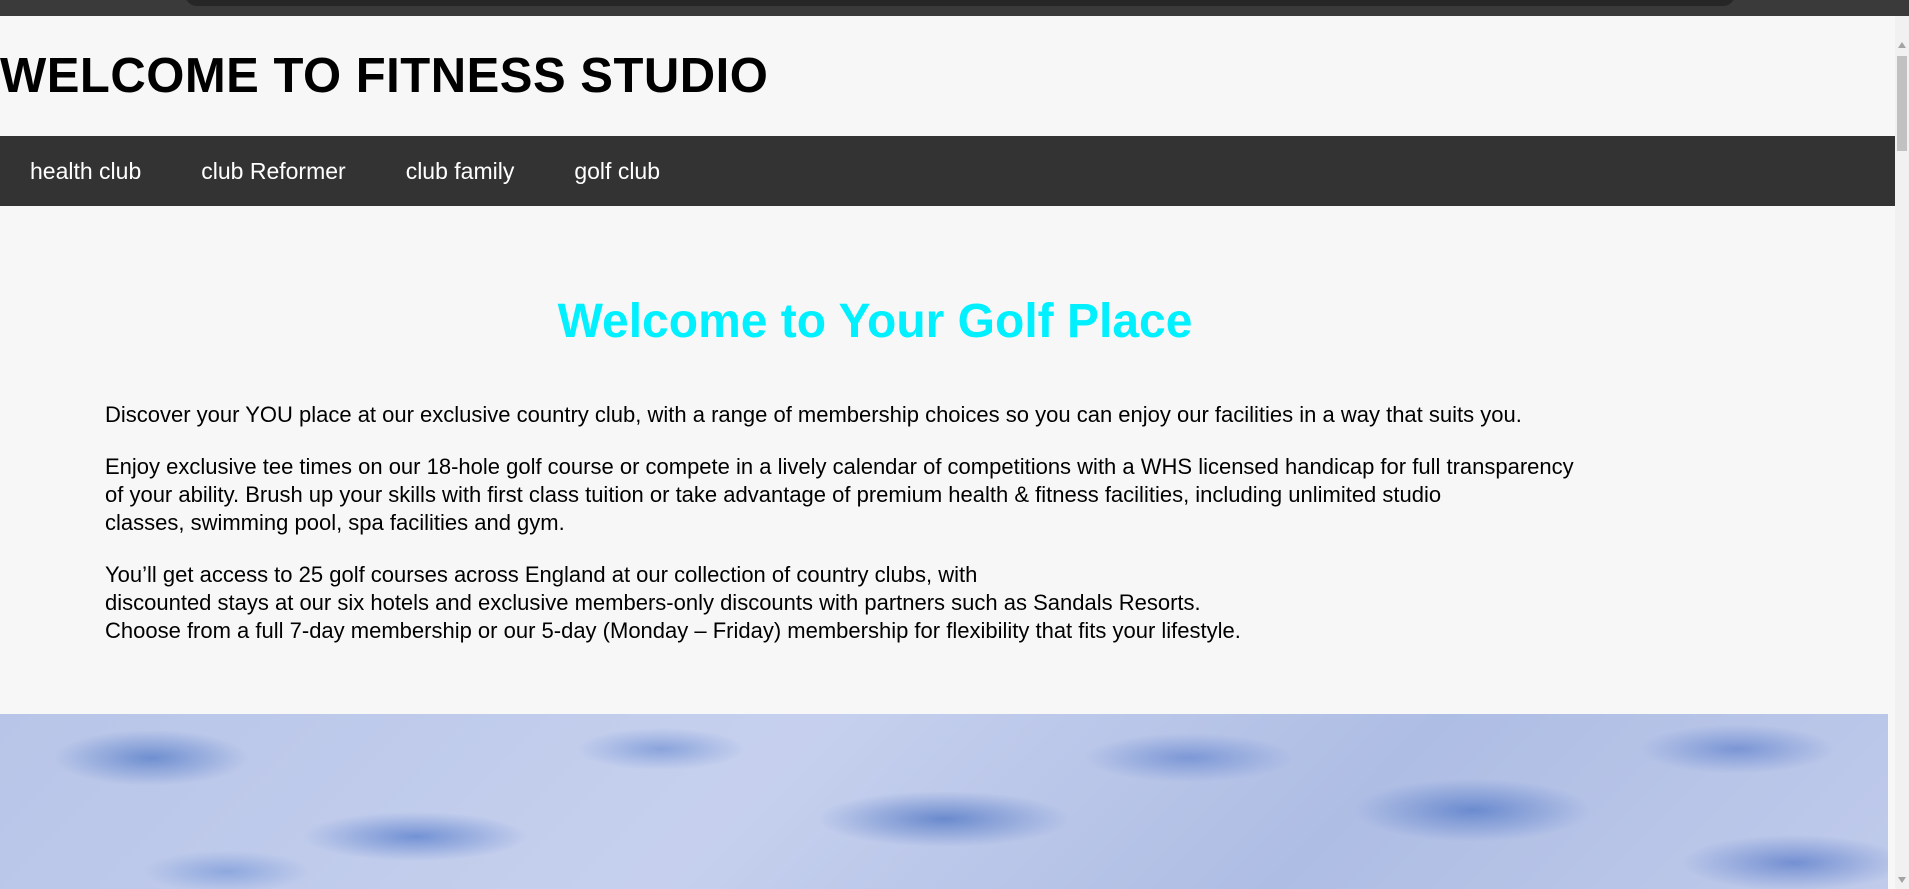 The height and width of the screenshot is (889, 1909). Describe the element at coordinates (1902, 103) in the screenshot. I see `scrollbar-thumb` at that location.